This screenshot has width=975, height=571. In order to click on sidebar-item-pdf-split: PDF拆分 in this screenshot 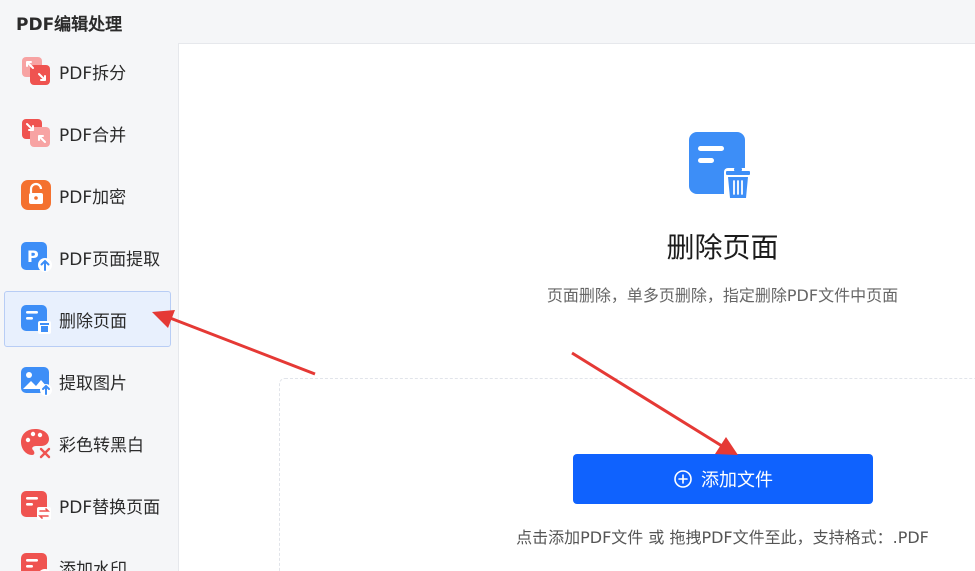, I will do `click(87, 71)`.